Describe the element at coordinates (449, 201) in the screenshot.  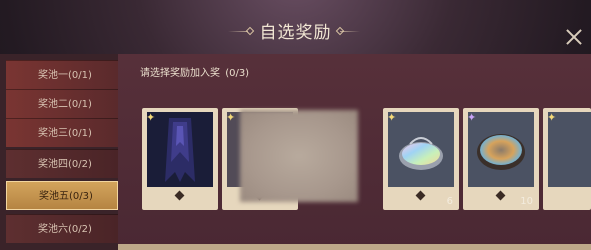
I see `item-quantity: 6` at that location.